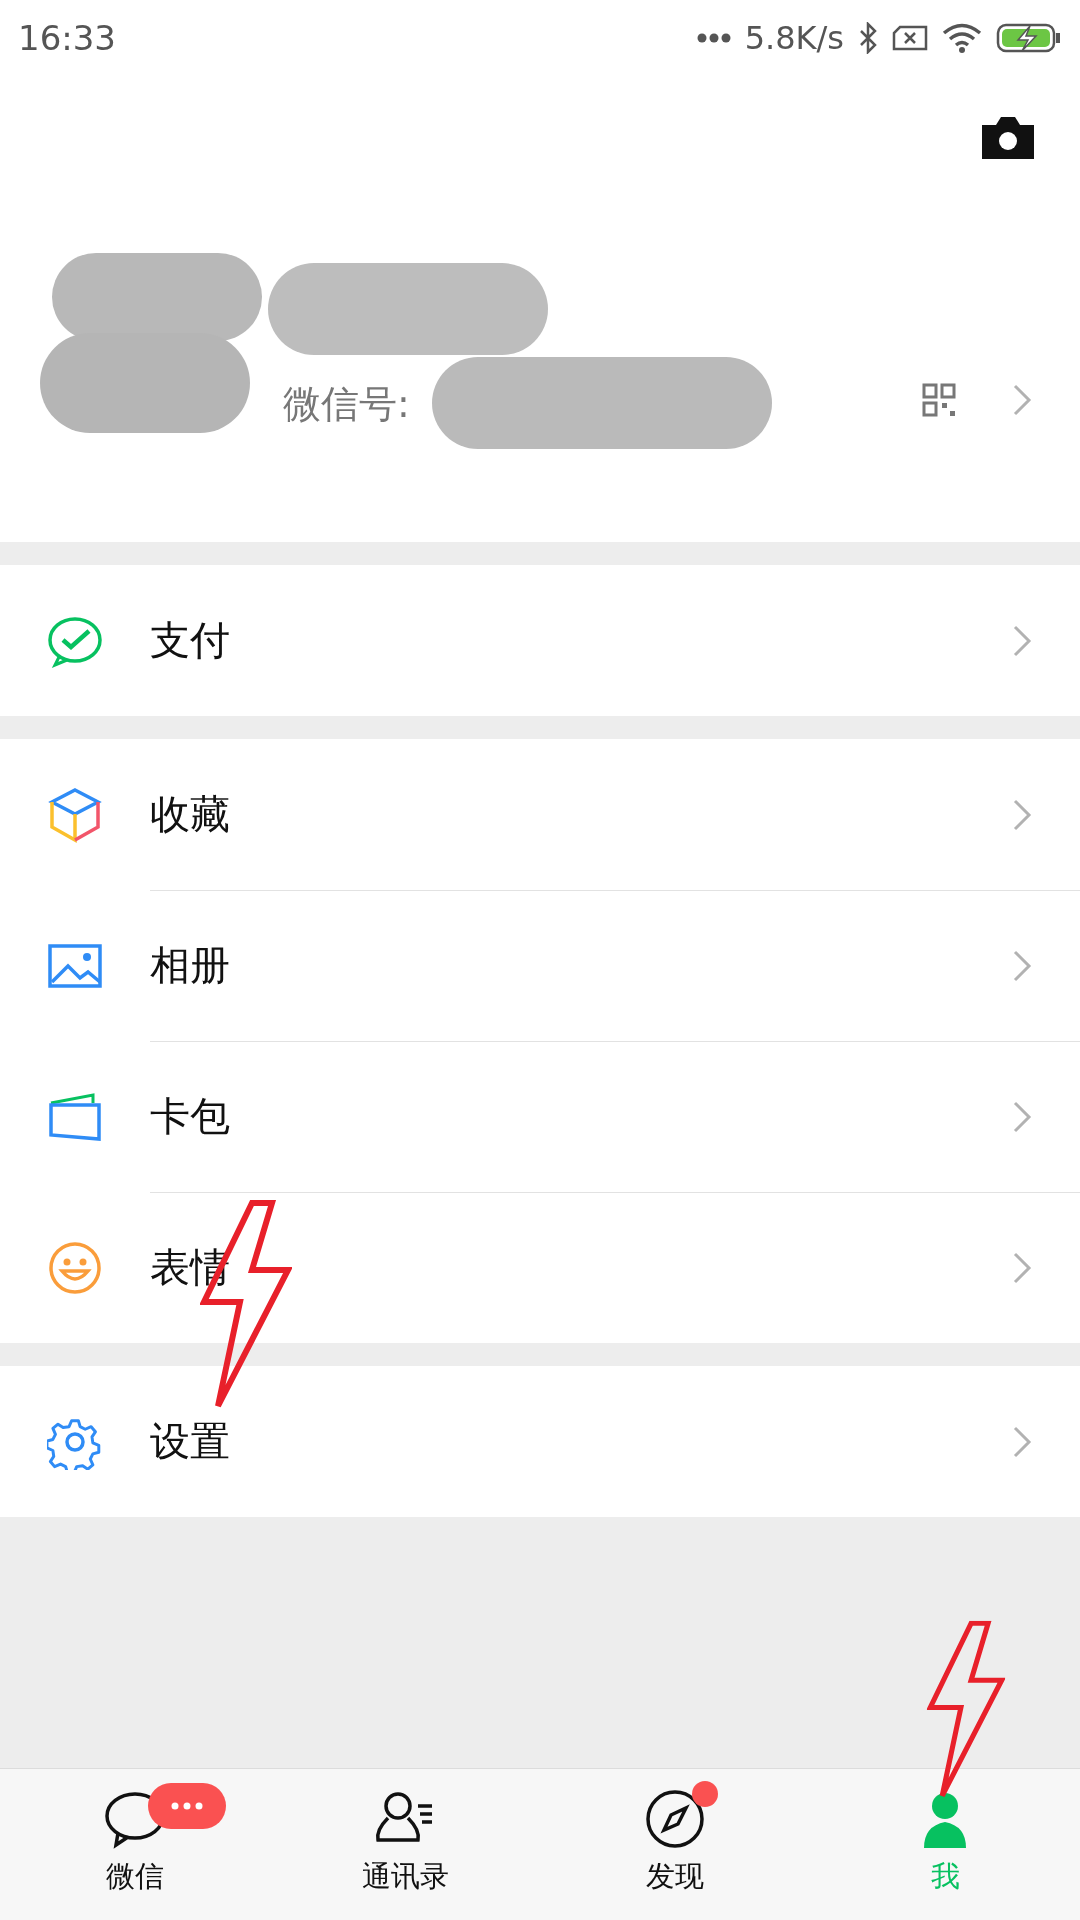 This screenshot has height=1920, width=1080. Describe the element at coordinates (540, 640) in the screenshot. I see `menu-row: 支付` at that location.